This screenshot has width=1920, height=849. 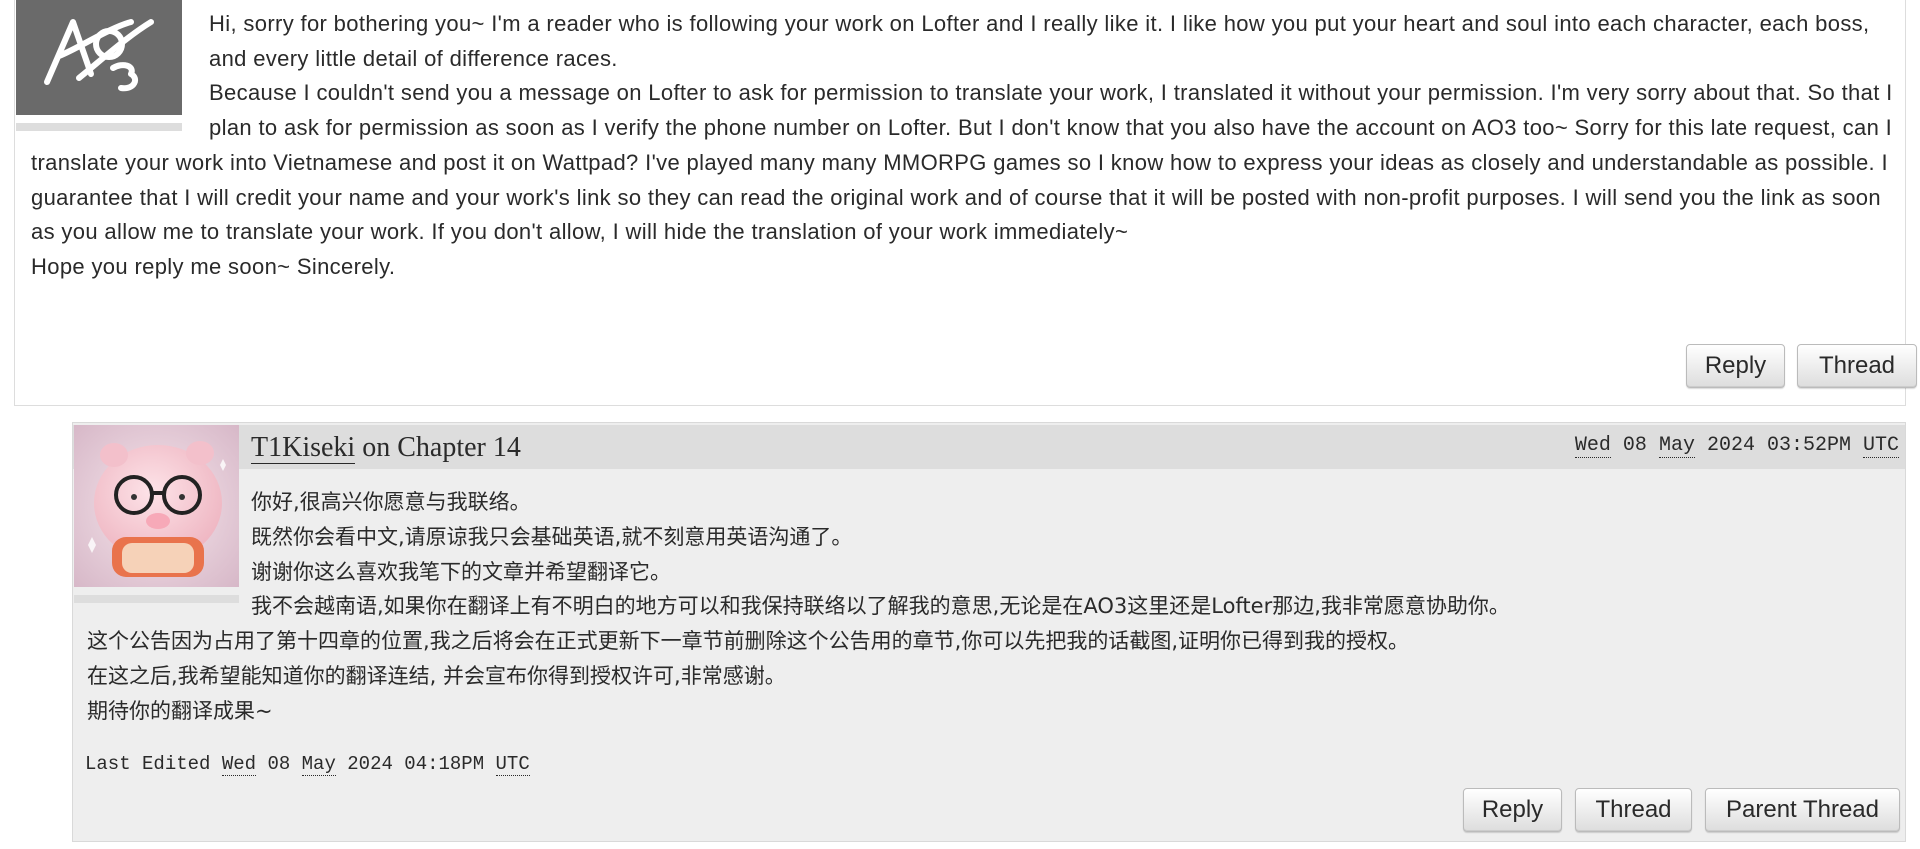 I want to click on author-link: T1Kiseki, so click(x=303, y=448).